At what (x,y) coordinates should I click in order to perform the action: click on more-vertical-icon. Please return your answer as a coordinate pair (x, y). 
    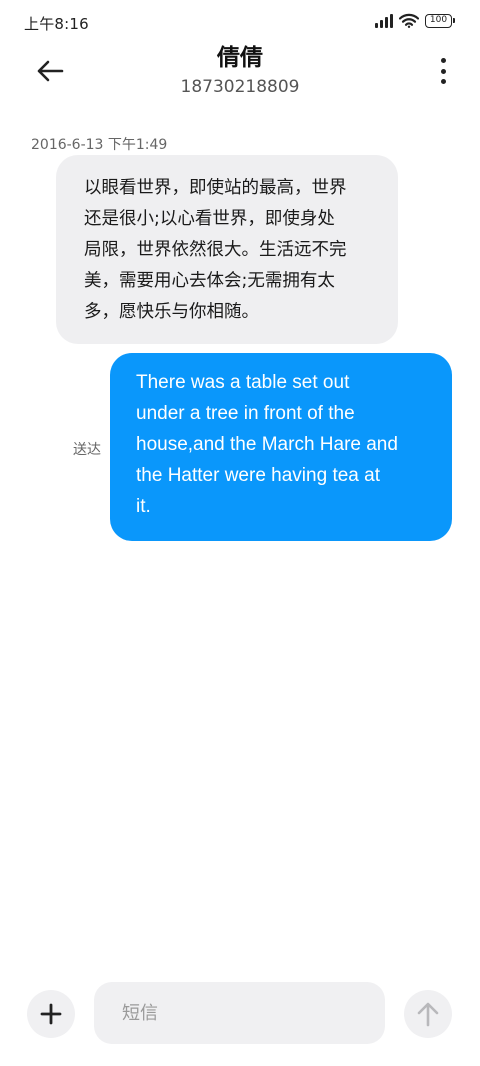
    Looking at the image, I should click on (443, 60).